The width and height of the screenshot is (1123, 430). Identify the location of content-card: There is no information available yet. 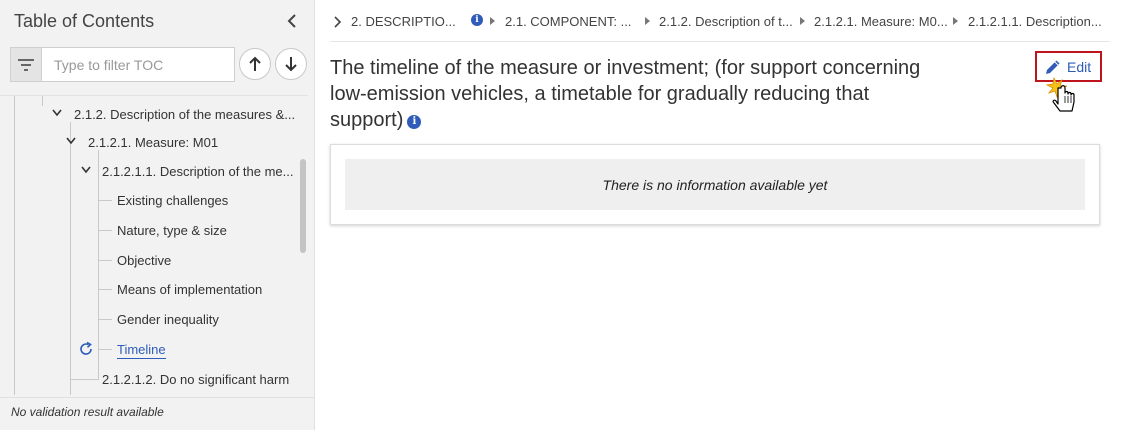
(715, 184).